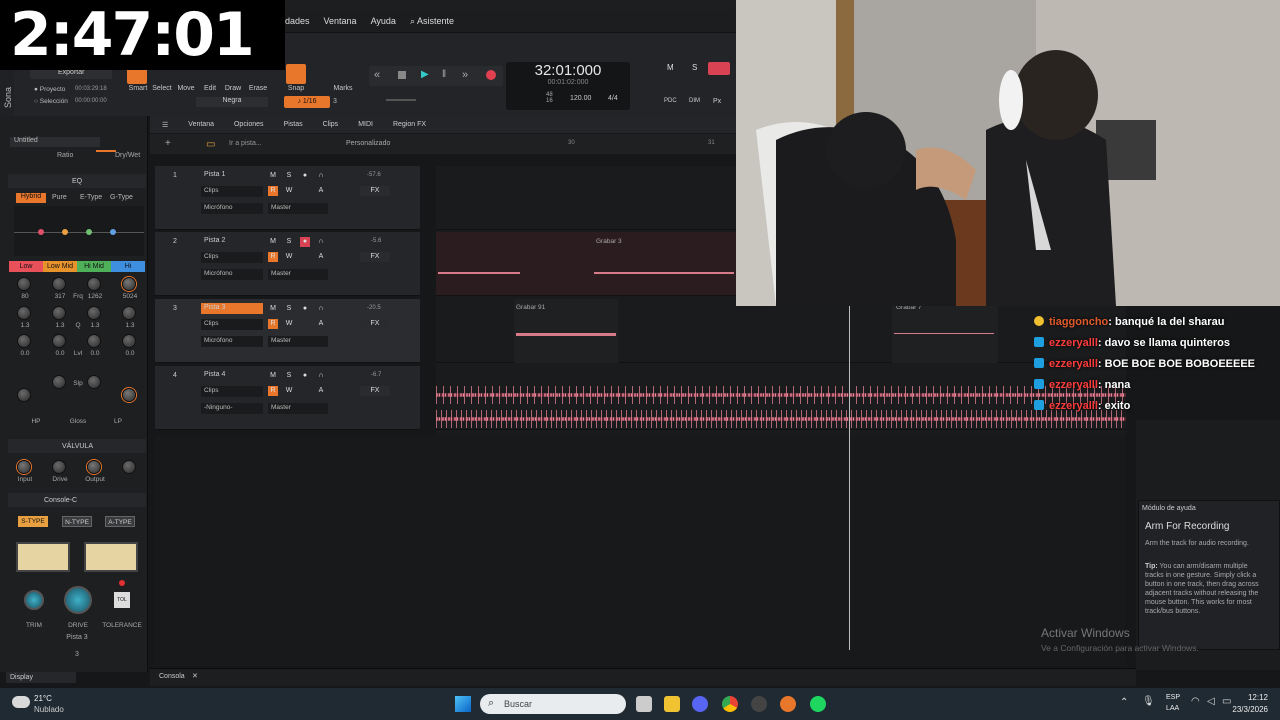 Image resolution: width=1280 pixels, height=720 pixels. What do you see at coordinates (1250, 697) in the screenshot?
I see `clock-time: 12:12` at bounding box center [1250, 697].